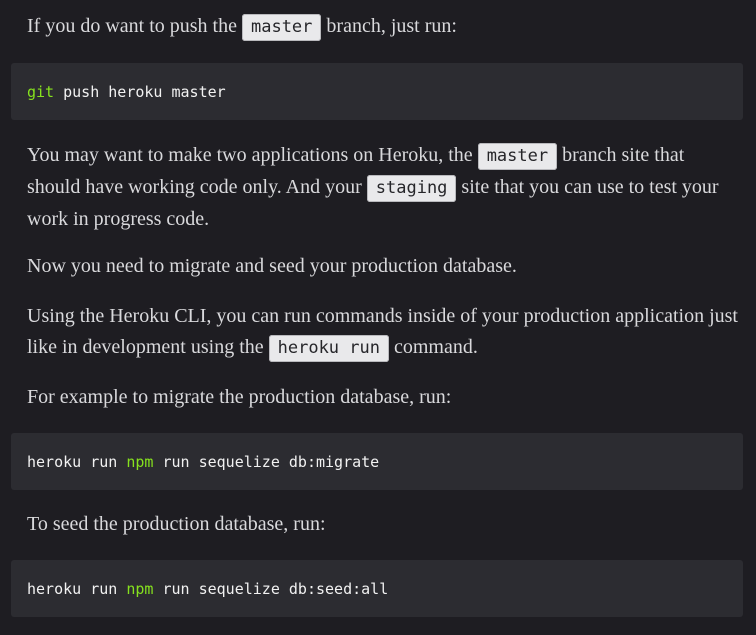 The width and height of the screenshot is (756, 635). Describe the element at coordinates (266, 461) in the screenshot. I see `code-text: run sequelize db:migrate` at that location.